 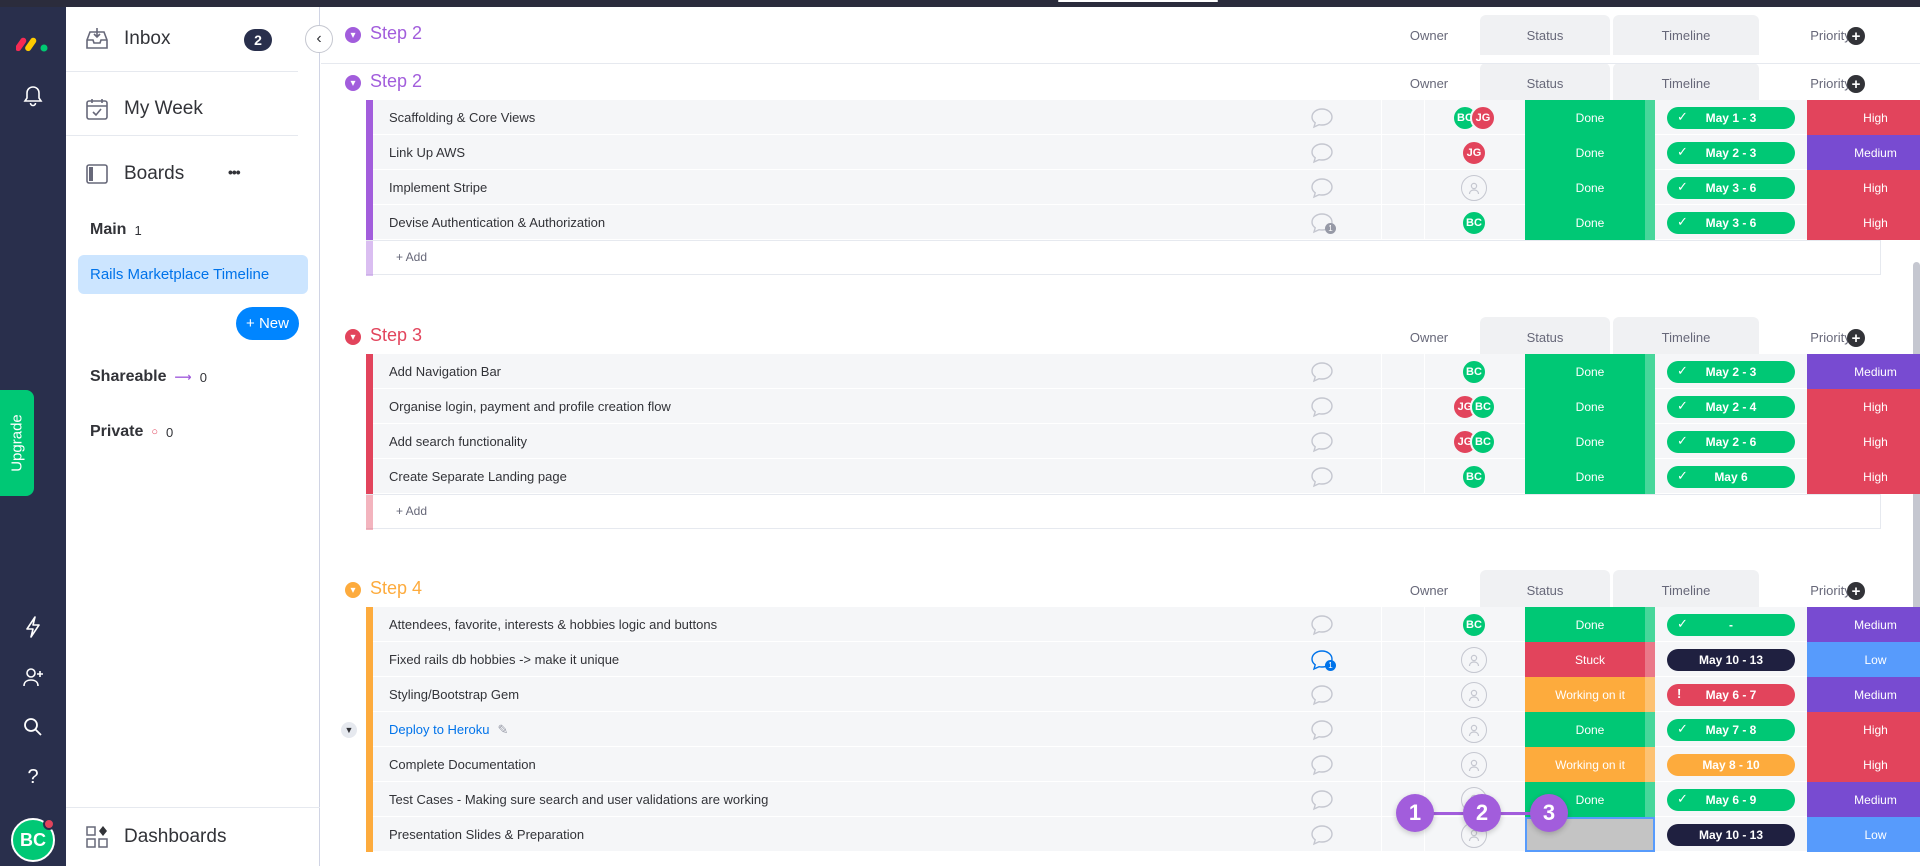 I want to click on timeline-pill: ✓ May 2 - 4, so click(x=1731, y=406).